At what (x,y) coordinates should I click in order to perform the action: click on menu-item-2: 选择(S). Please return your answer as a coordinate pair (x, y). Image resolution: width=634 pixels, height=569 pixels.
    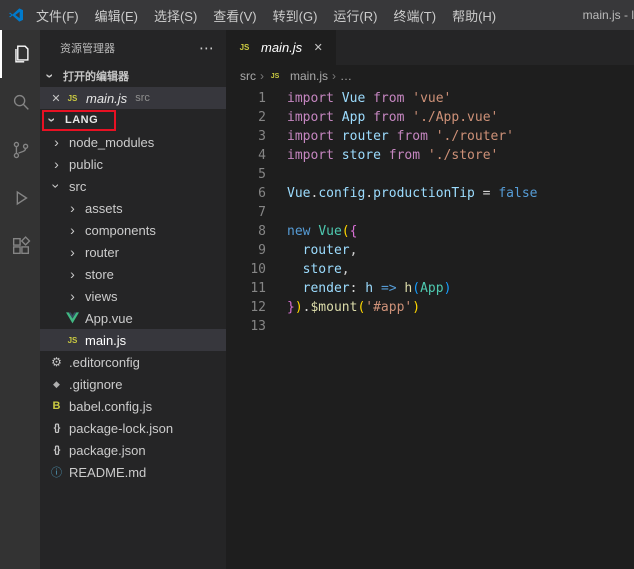
    Looking at the image, I should click on (175, 15).